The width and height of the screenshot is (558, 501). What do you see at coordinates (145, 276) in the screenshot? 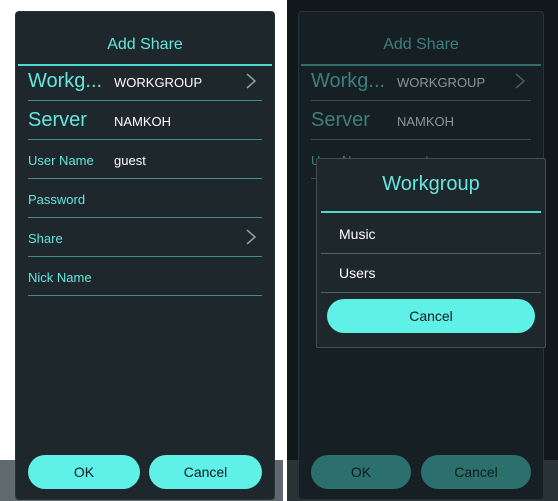
I see `nickname-row: Nick Name` at bounding box center [145, 276].